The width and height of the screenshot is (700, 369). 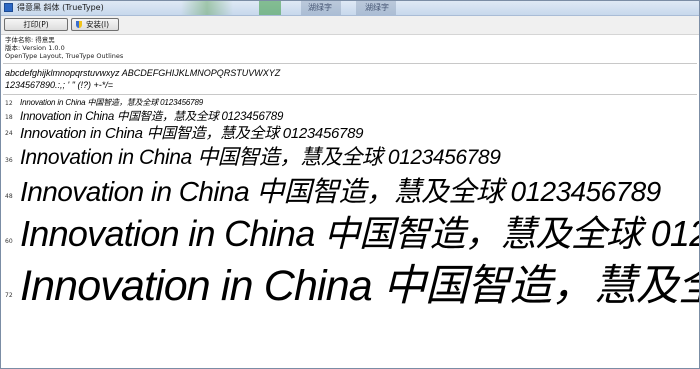 What do you see at coordinates (9, 160) in the screenshot?
I see `size-label: 36` at bounding box center [9, 160].